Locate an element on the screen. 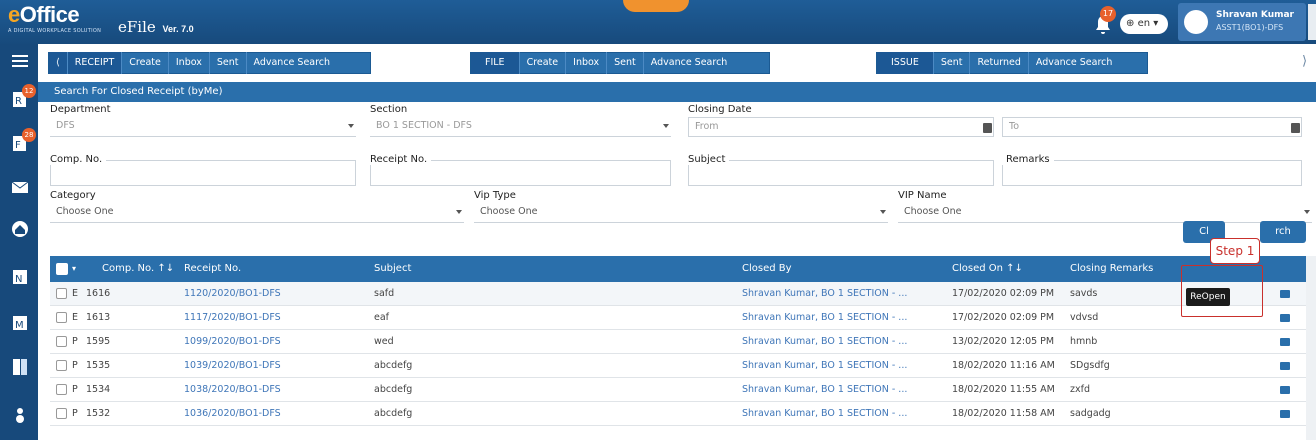 The image size is (1316, 440). language-select: ⊕ en ▾ is located at coordinates (1144, 24).